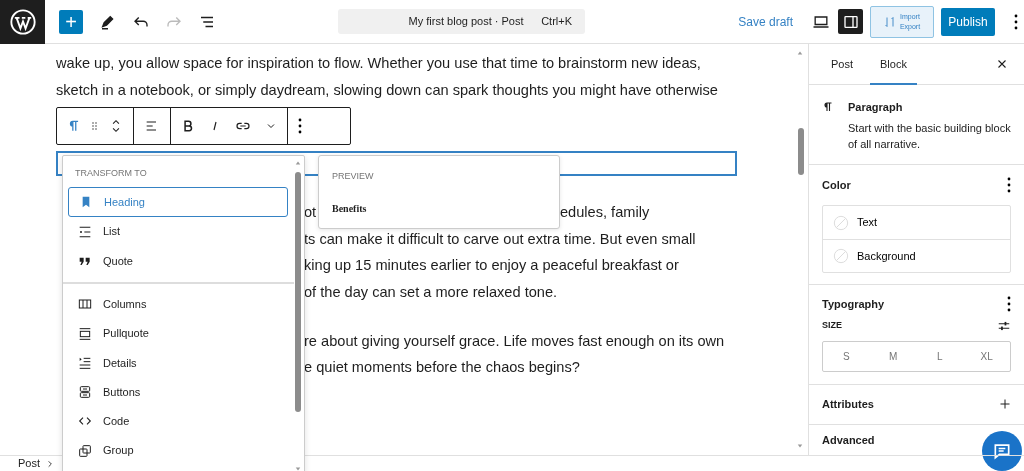  Describe the element at coordinates (986, 356) in the screenshot. I see `font-size-option: XL` at that location.